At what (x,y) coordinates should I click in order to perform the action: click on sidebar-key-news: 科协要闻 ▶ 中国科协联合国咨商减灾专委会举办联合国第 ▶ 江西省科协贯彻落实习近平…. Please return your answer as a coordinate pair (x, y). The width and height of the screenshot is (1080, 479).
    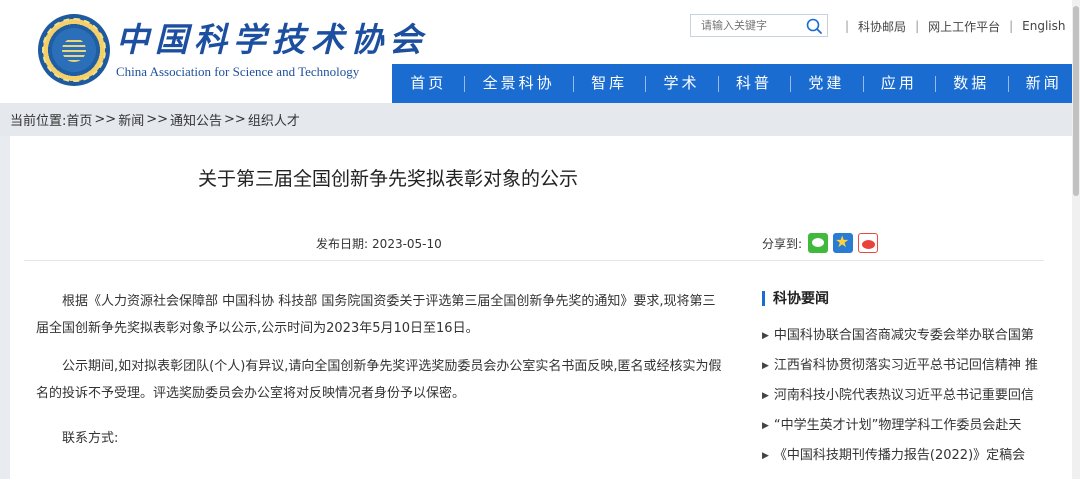
    Looking at the image, I should click on (907, 380).